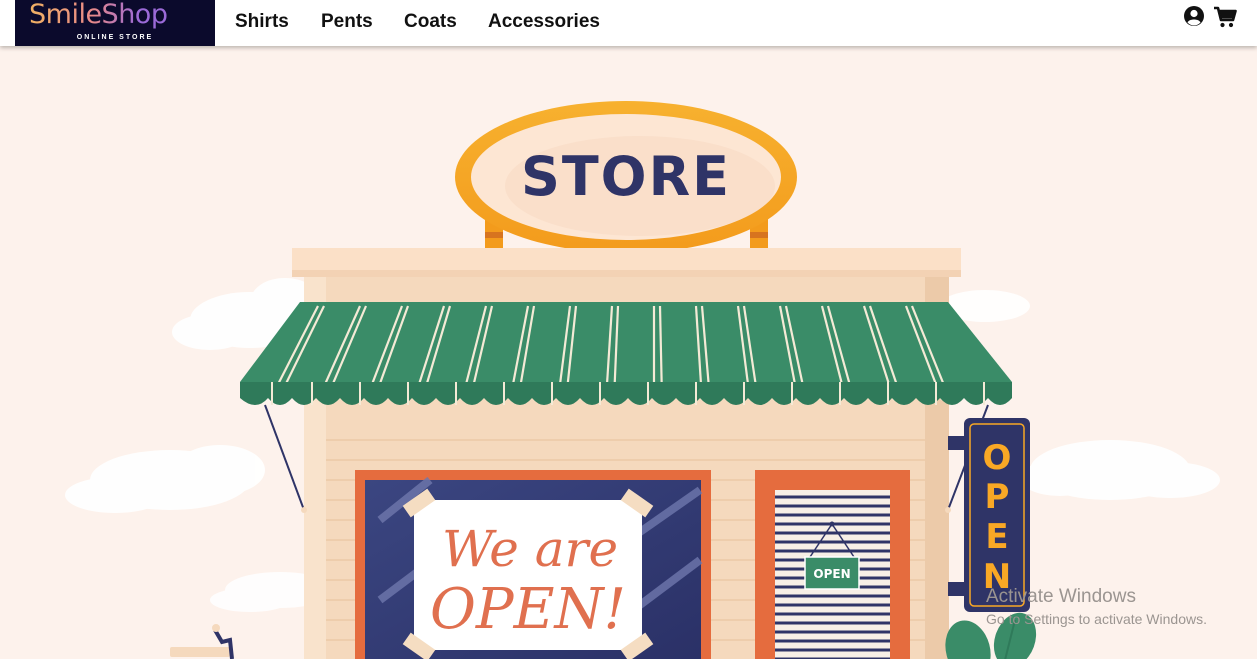 This screenshot has width=1257, height=659. Describe the element at coordinates (347, 22) in the screenshot. I see `nav-link-pents: Pents` at that location.